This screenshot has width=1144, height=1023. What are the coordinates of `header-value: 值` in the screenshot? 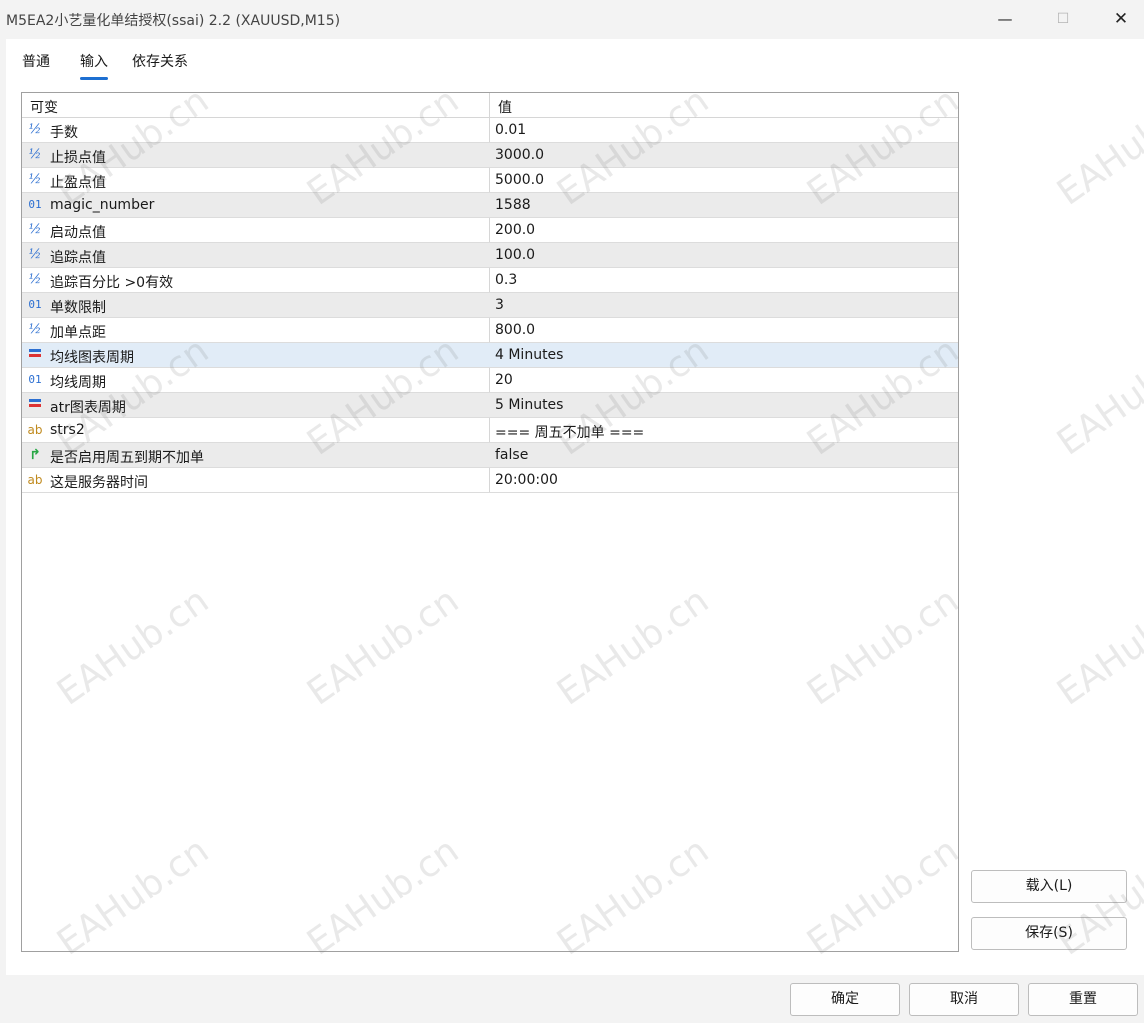 It's located at (505, 107).